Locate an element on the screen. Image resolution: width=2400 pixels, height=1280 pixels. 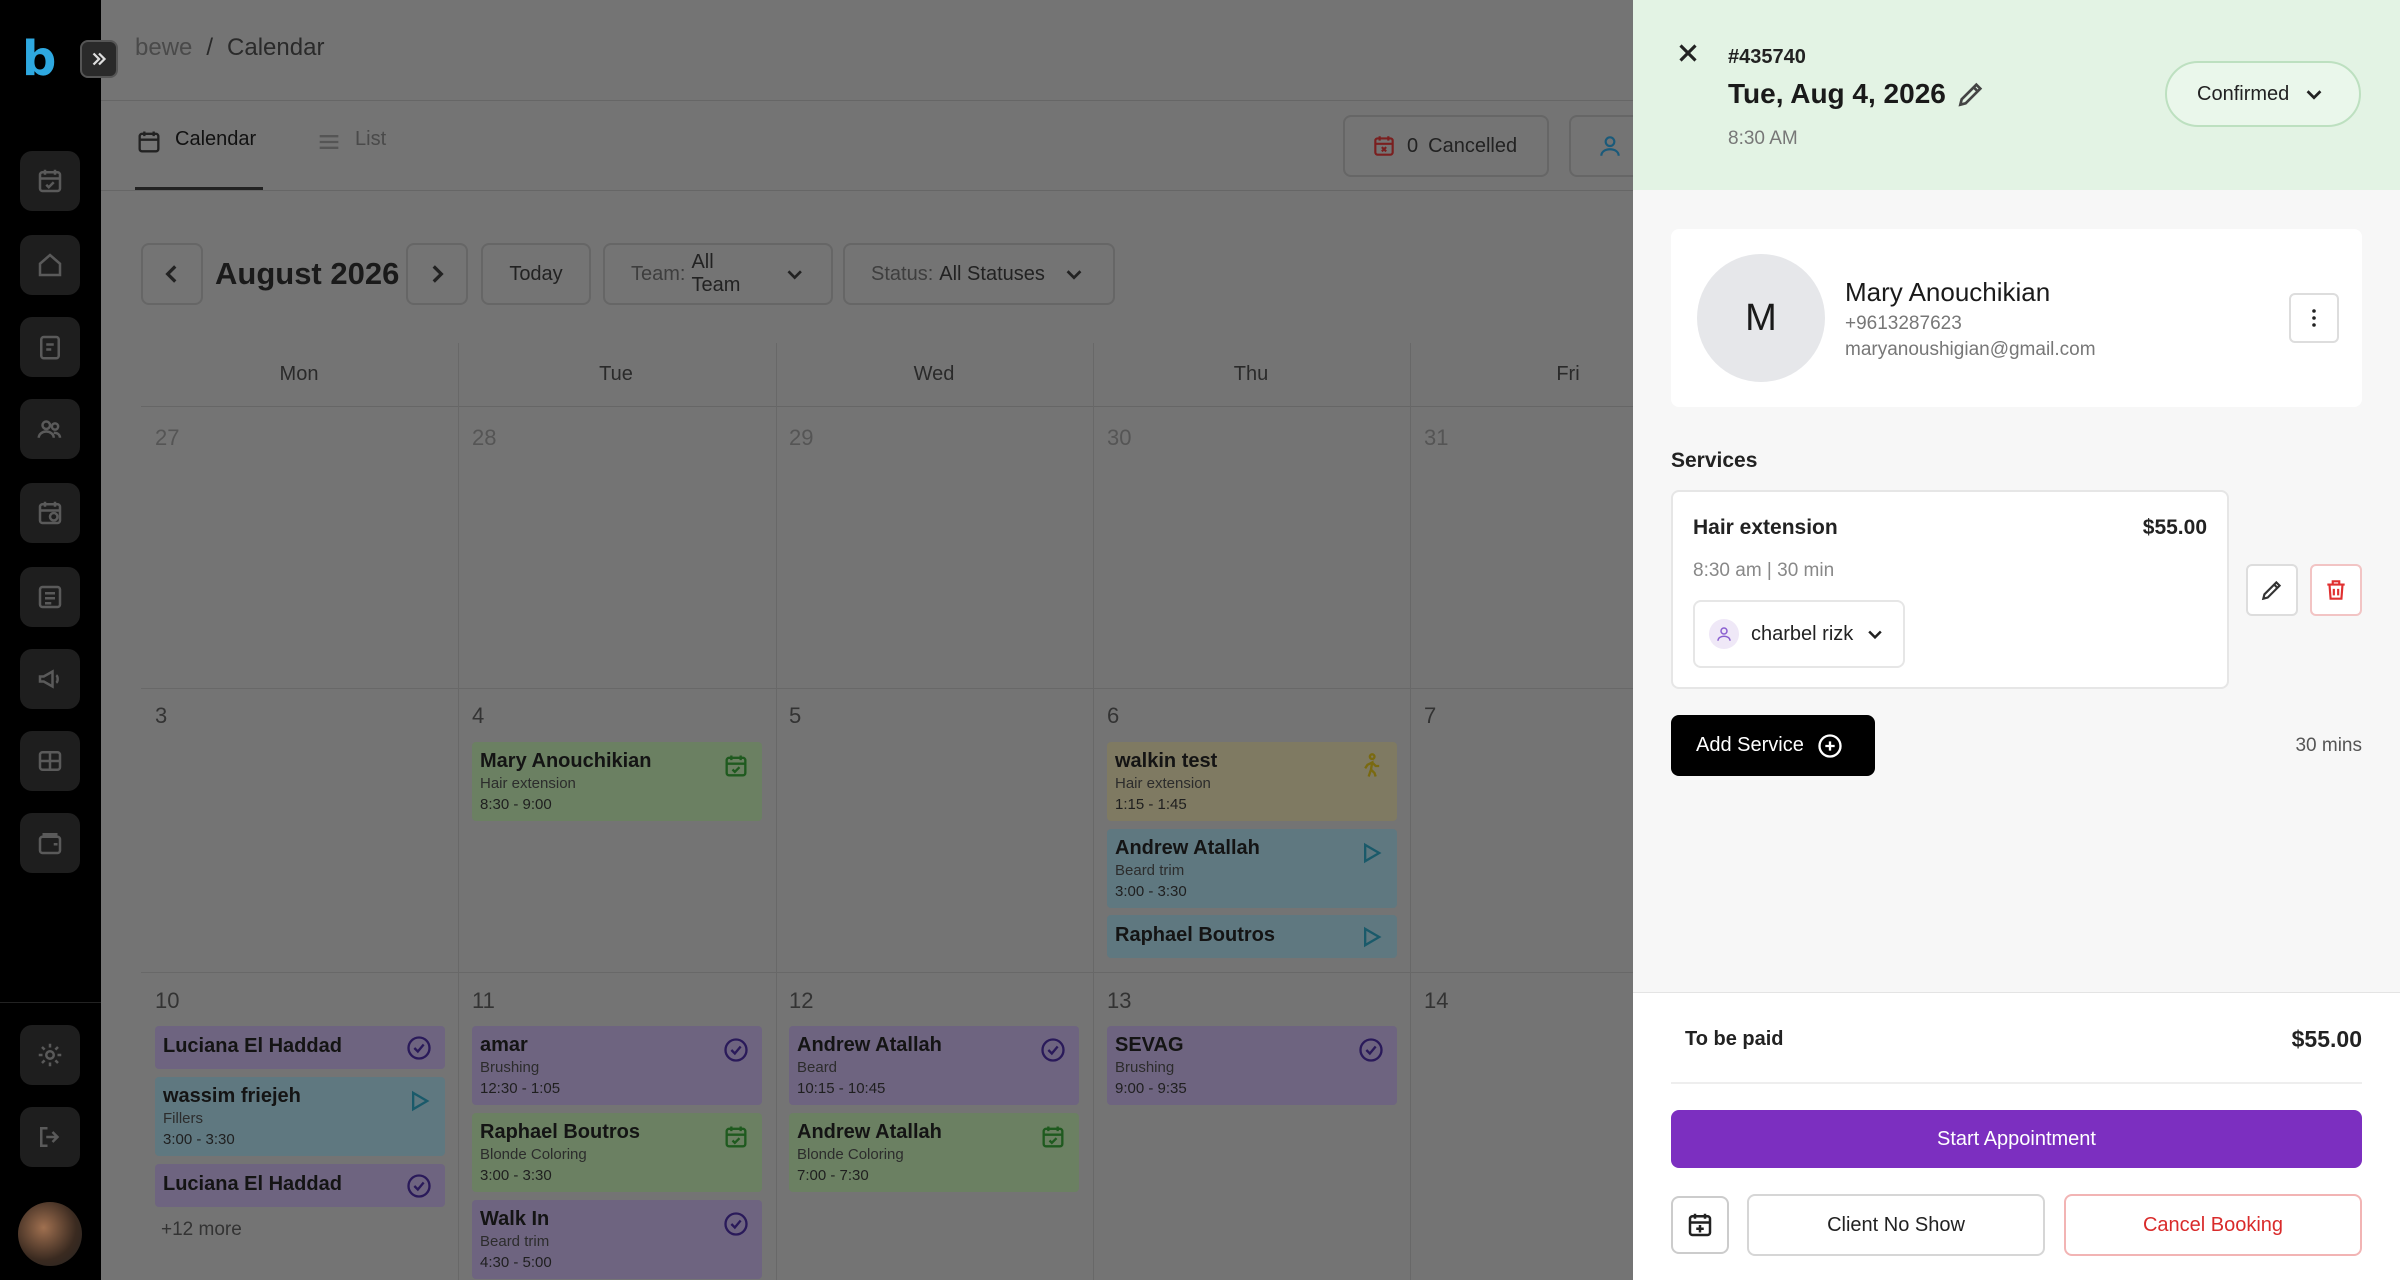
trash-icon is located at coordinates (2336, 590).